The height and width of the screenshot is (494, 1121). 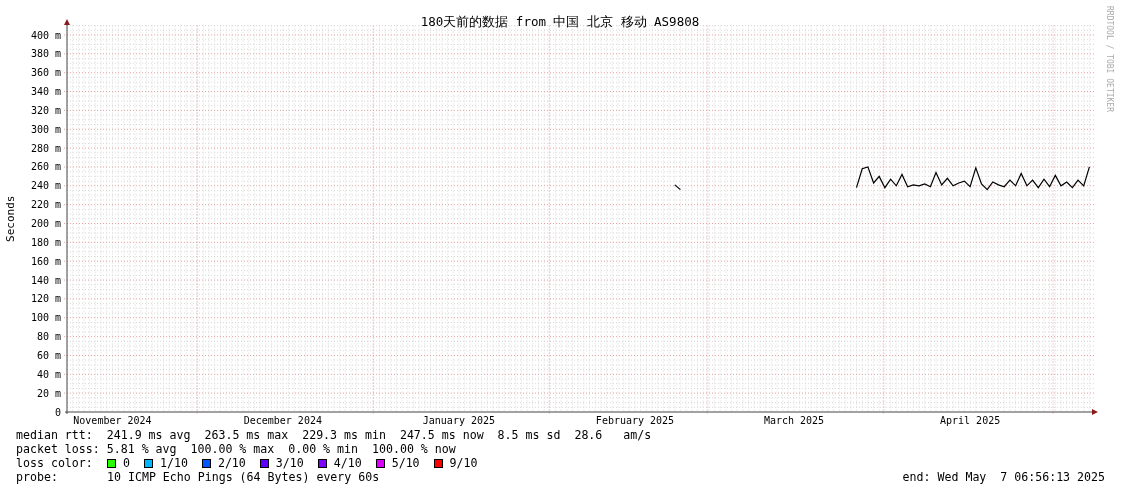 What do you see at coordinates (334, 435) in the screenshot?
I see `legend-text: median rtt: 241.9 ms avg 263.5 ms max 229.3 ms min 247.5 ms now 8.5 ms sd 28.6 am/s` at bounding box center [334, 435].